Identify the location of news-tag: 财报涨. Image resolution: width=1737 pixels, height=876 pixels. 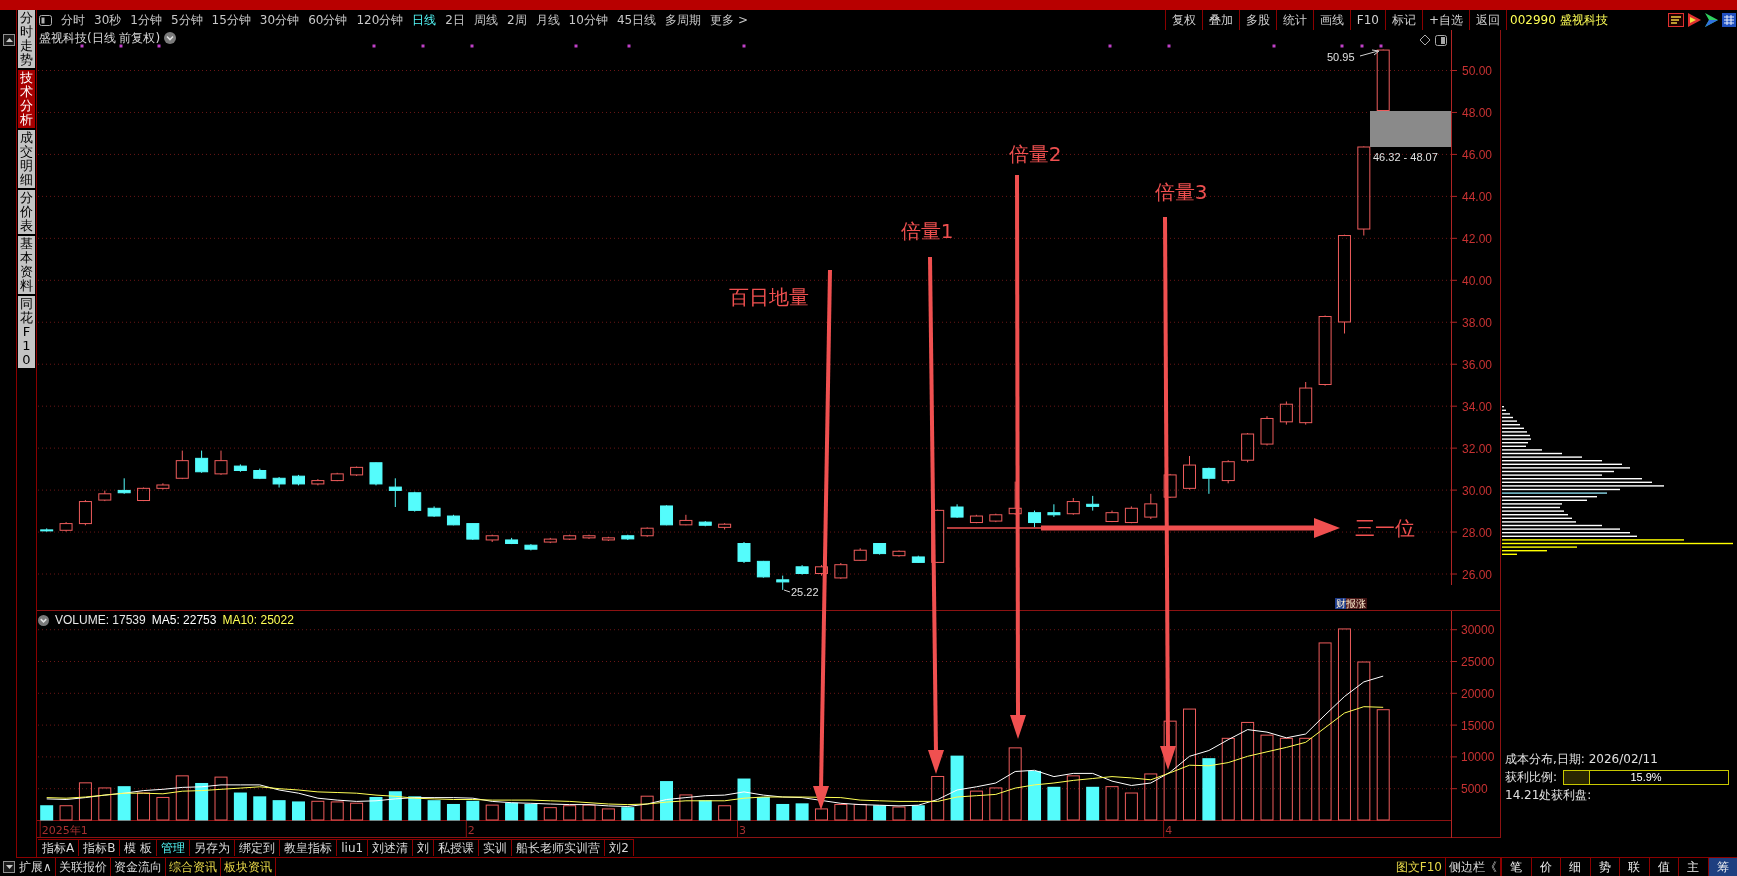
(1351, 603).